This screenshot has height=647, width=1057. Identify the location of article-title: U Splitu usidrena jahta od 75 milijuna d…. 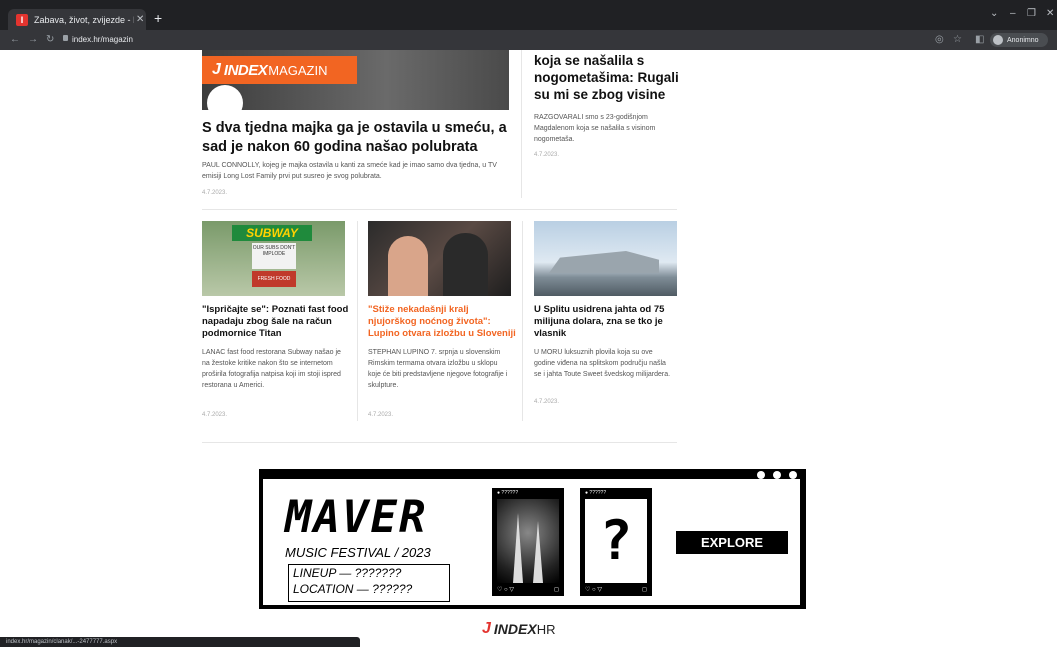
(604, 322).